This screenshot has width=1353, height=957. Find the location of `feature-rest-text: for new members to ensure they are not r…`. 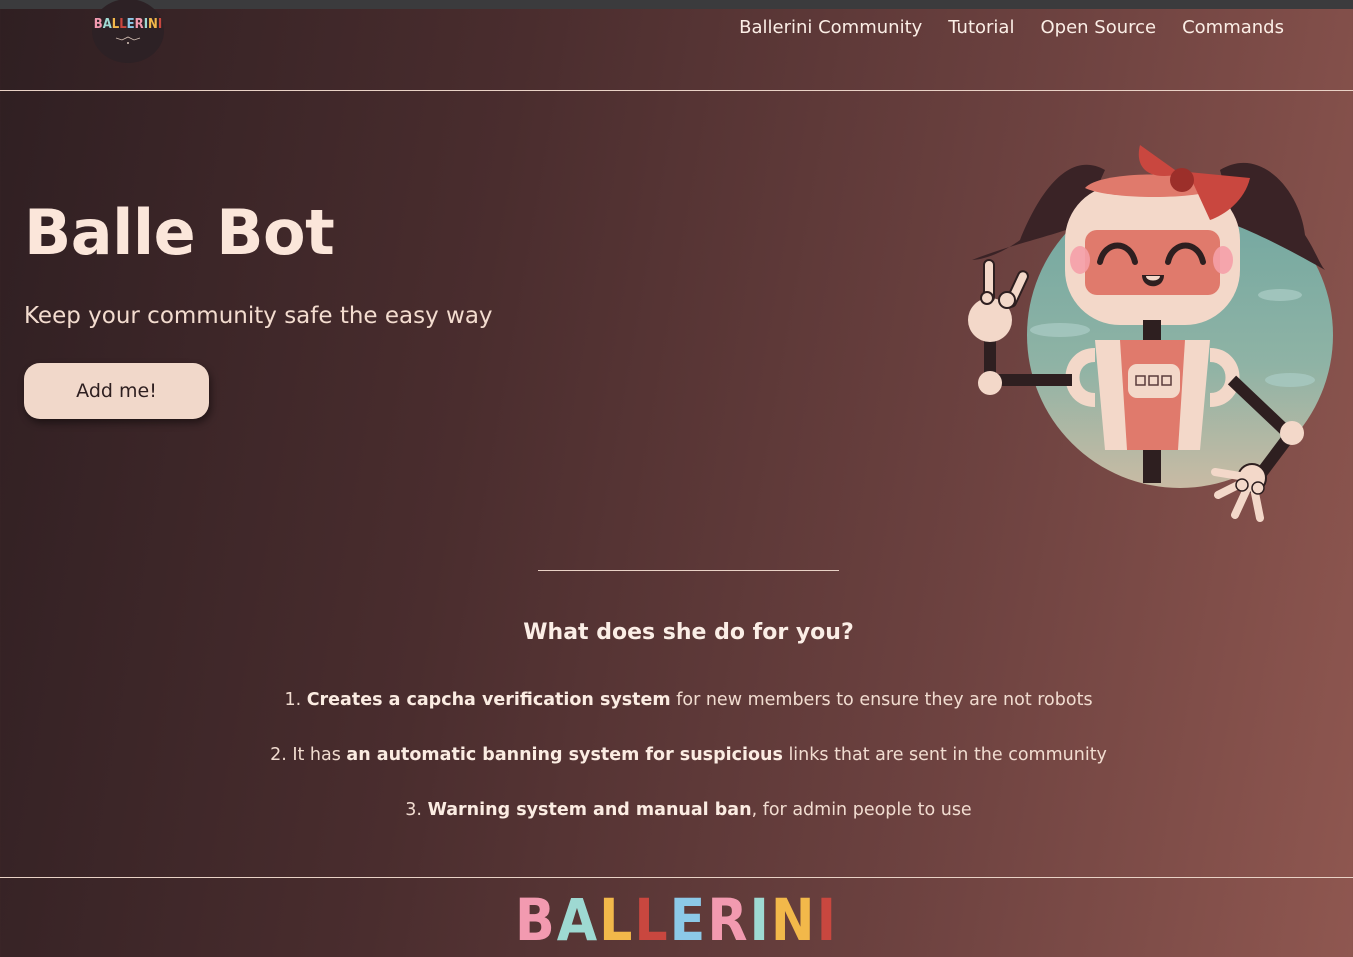

feature-rest-text: for new members to ensure they are not r… is located at coordinates (881, 700).